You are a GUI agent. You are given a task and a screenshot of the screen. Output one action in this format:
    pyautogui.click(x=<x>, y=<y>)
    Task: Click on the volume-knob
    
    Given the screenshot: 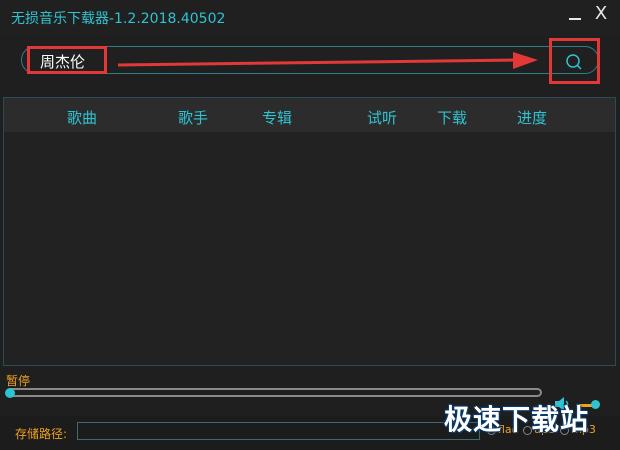 What is the action you would take?
    pyautogui.click(x=595, y=404)
    